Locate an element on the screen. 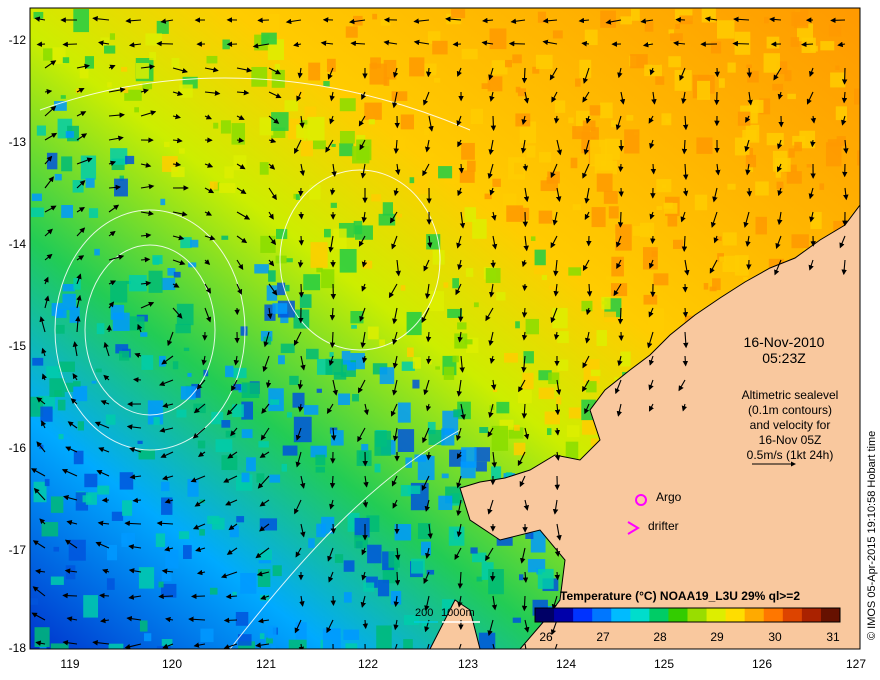 This screenshot has width=880, height=680. lon-tick: 119 is located at coordinates (69, 664).